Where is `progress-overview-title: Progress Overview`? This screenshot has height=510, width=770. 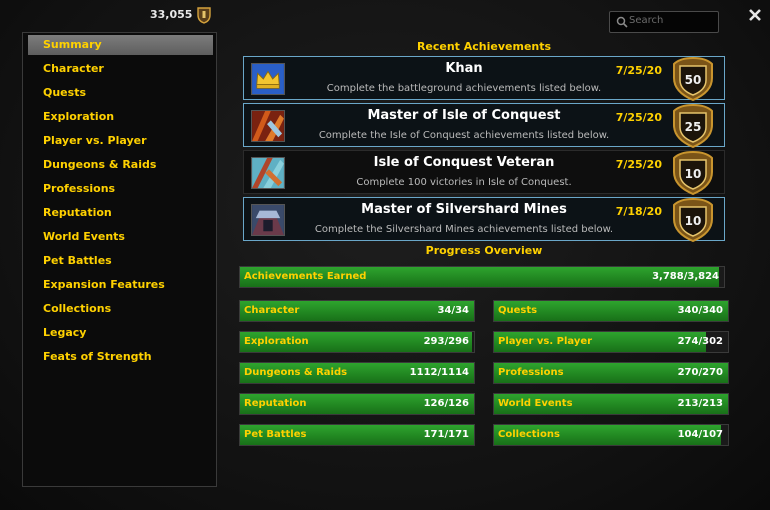
progress-overview-title: Progress Overview is located at coordinates (484, 250).